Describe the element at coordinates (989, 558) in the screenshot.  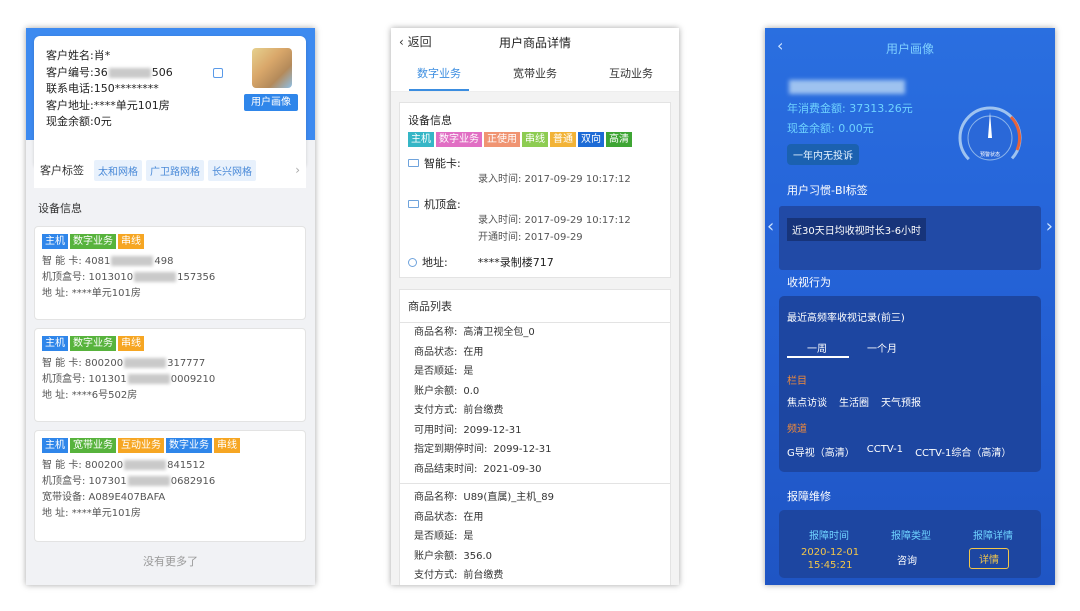
I see `repair-detail-button: 详情` at that location.